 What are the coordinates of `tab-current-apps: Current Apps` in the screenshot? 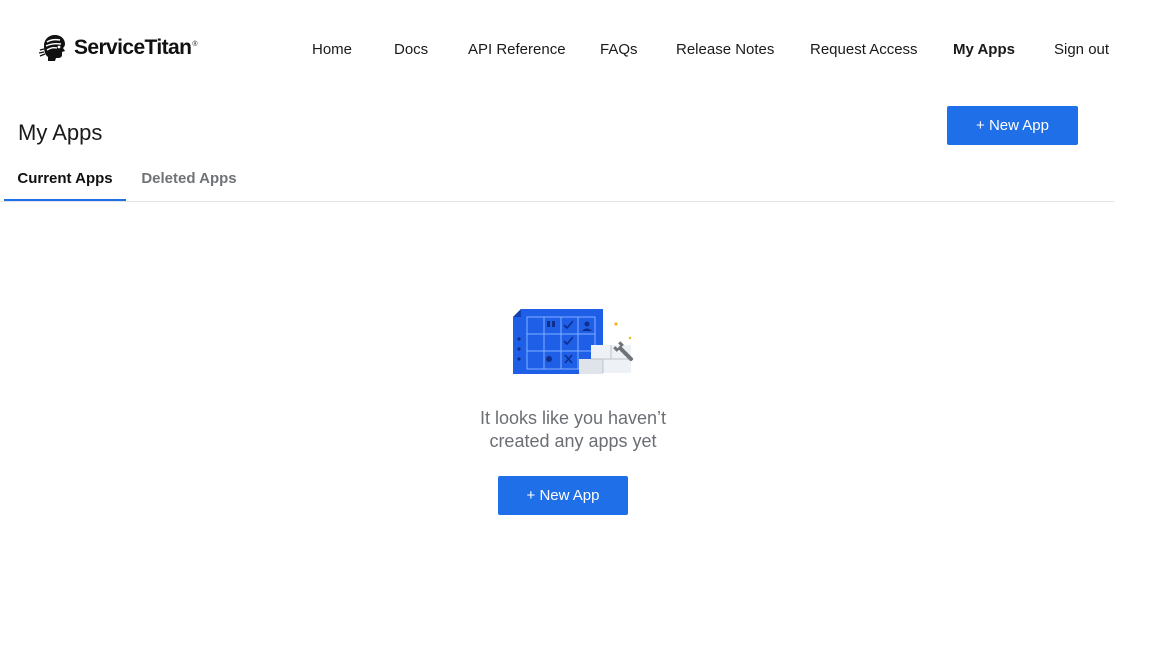 It's located at (65, 180).